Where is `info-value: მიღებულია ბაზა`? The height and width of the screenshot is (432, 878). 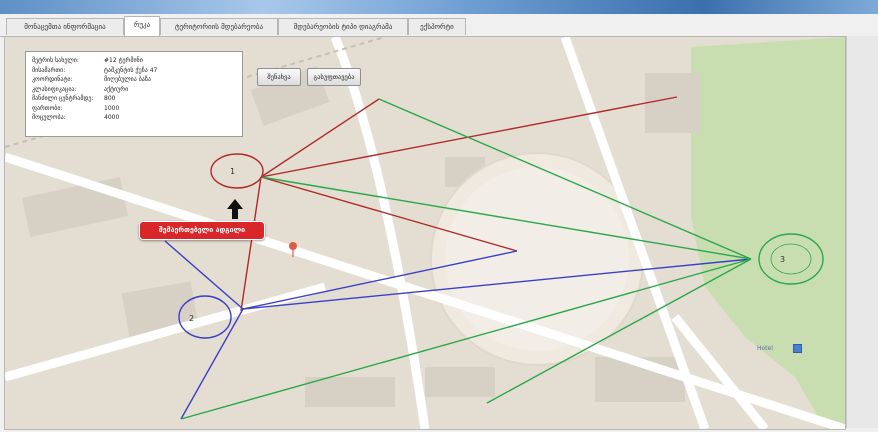 info-value: მიღებულია ბაზა is located at coordinates (127, 79).